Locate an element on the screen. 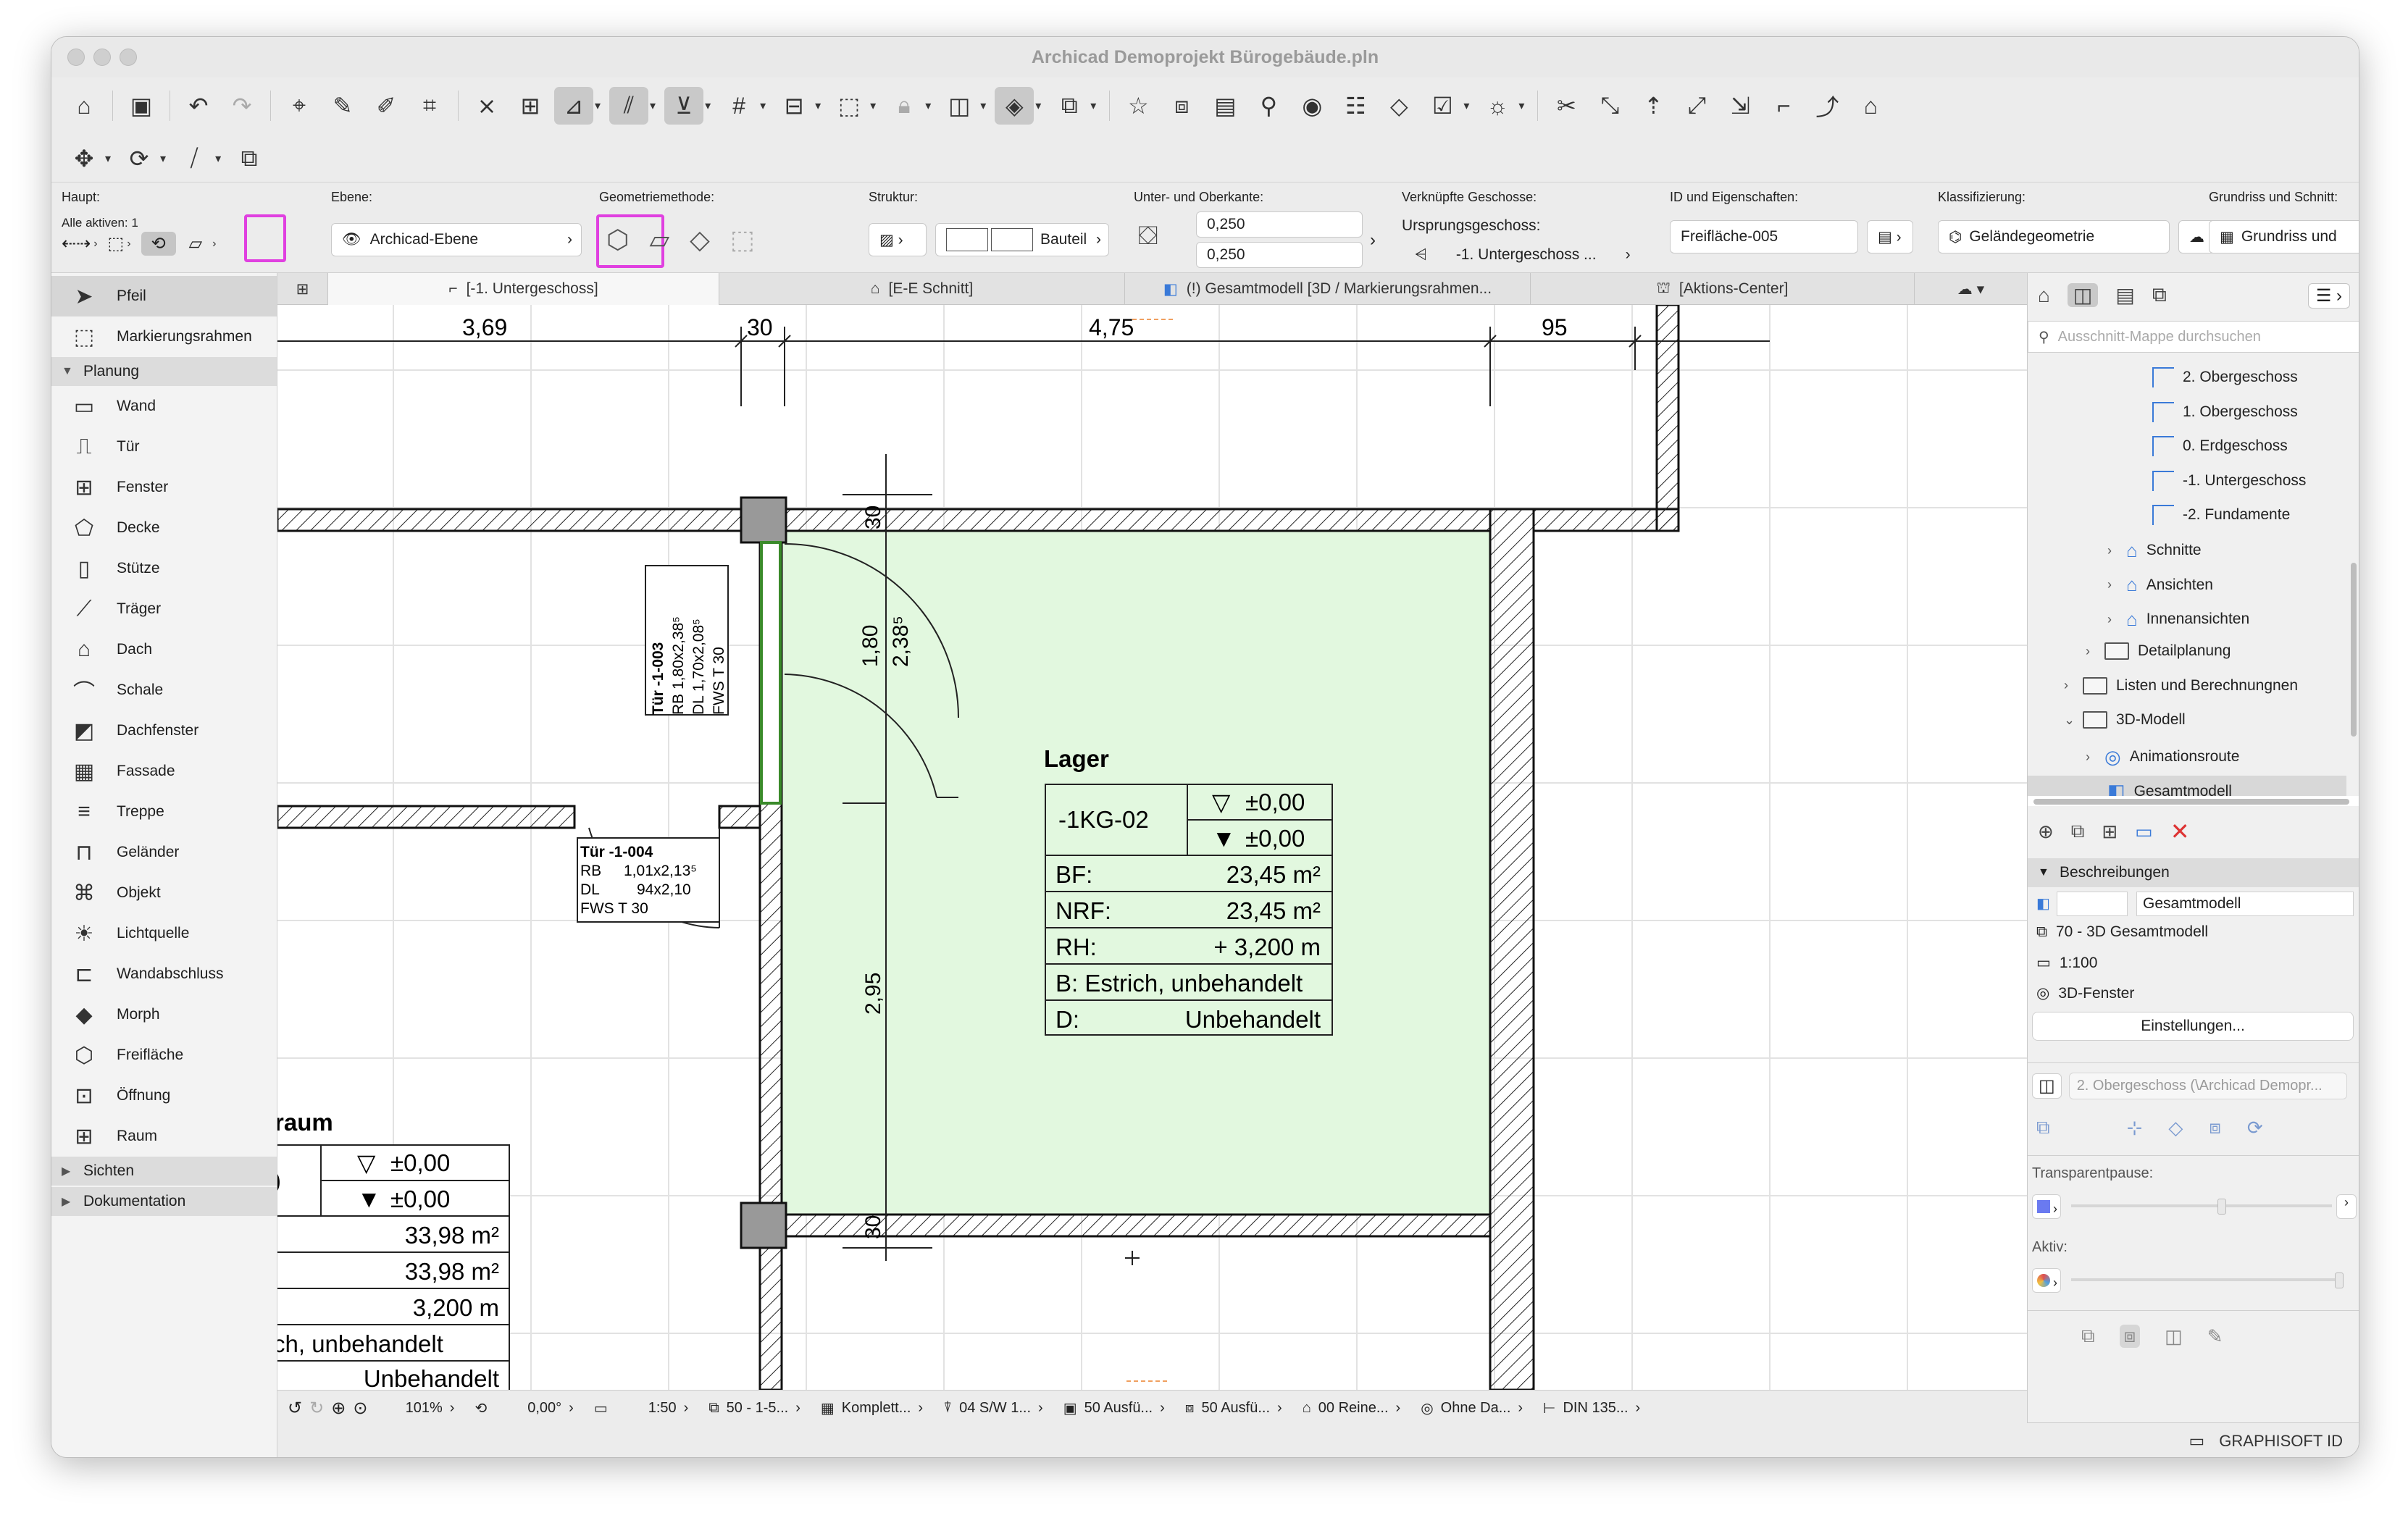  trace-rotate-icon: ⊹ is located at coordinates (2135, 1128).